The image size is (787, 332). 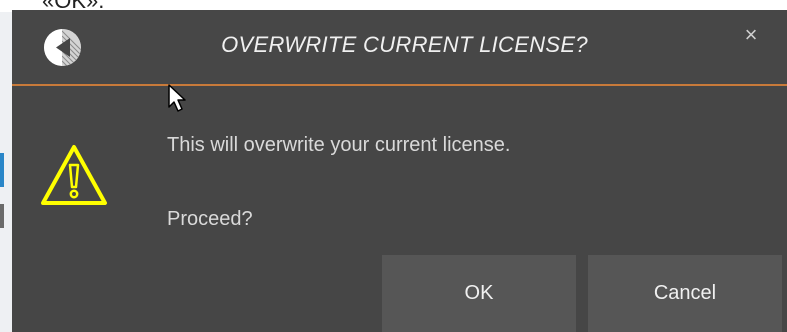 I want to click on mouse-pointer-icon, so click(x=178, y=99).